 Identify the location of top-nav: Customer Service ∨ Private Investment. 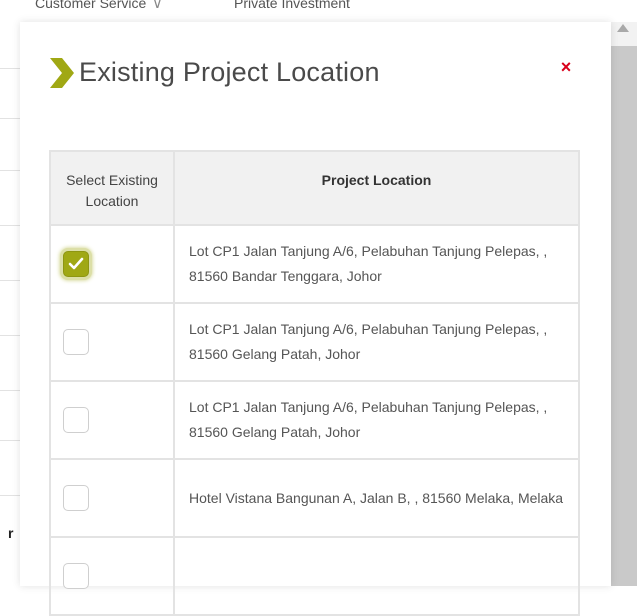
(318, 7).